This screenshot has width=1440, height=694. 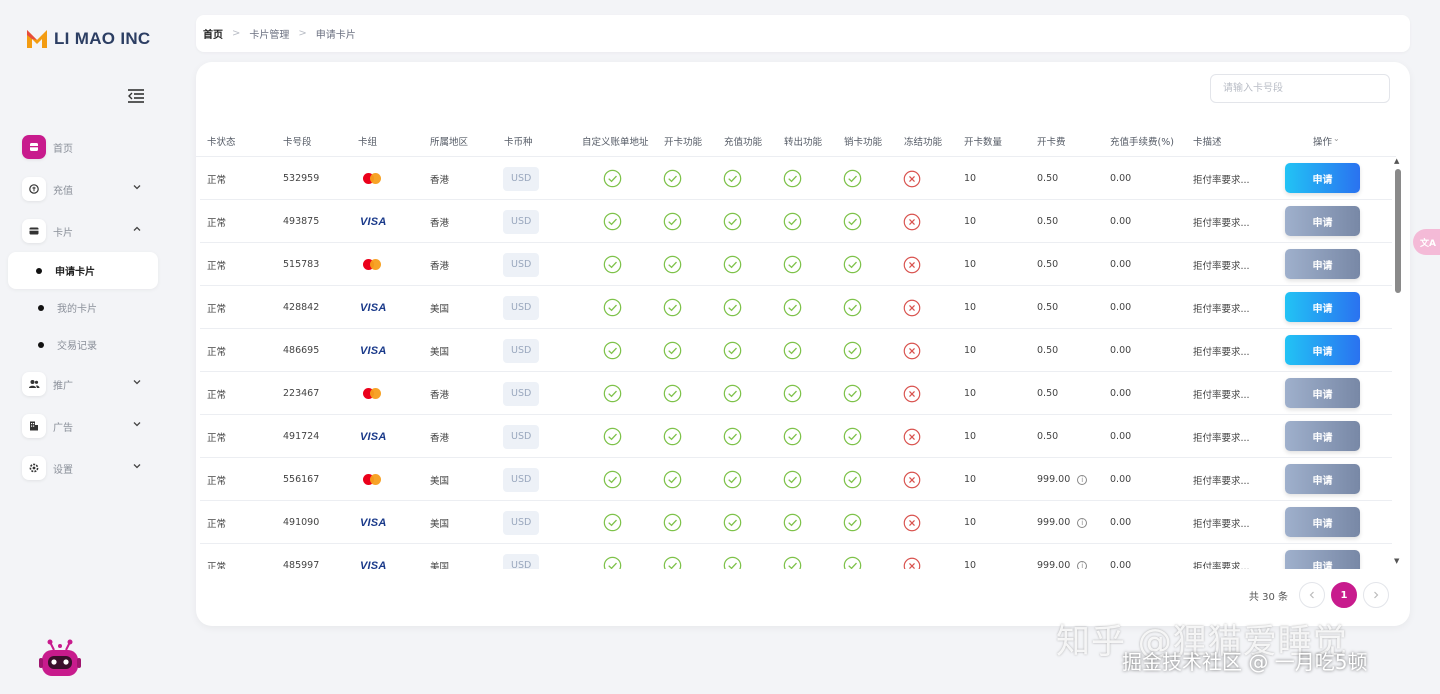 I want to click on cancel-check-icon, so click(x=852, y=556).